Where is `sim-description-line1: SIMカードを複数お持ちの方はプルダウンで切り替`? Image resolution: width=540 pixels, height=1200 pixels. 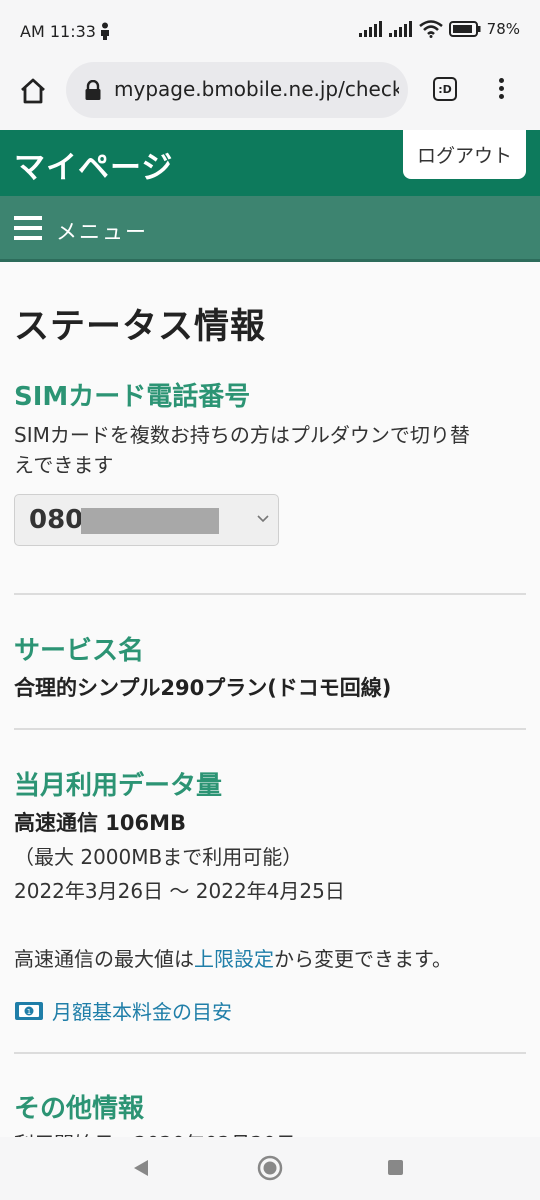 sim-description-line1: SIMカードを複数お持ちの方はプルダウンで切り替 is located at coordinates (242, 435).